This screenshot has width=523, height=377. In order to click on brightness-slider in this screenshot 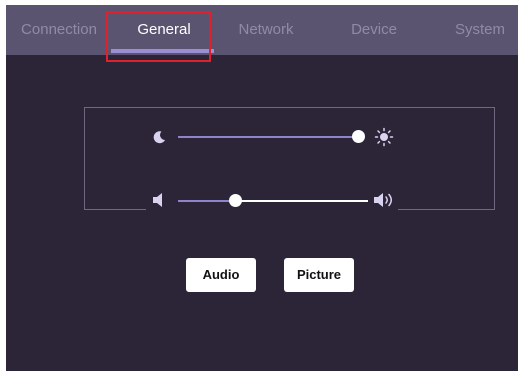, I will do `click(271, 136)`.